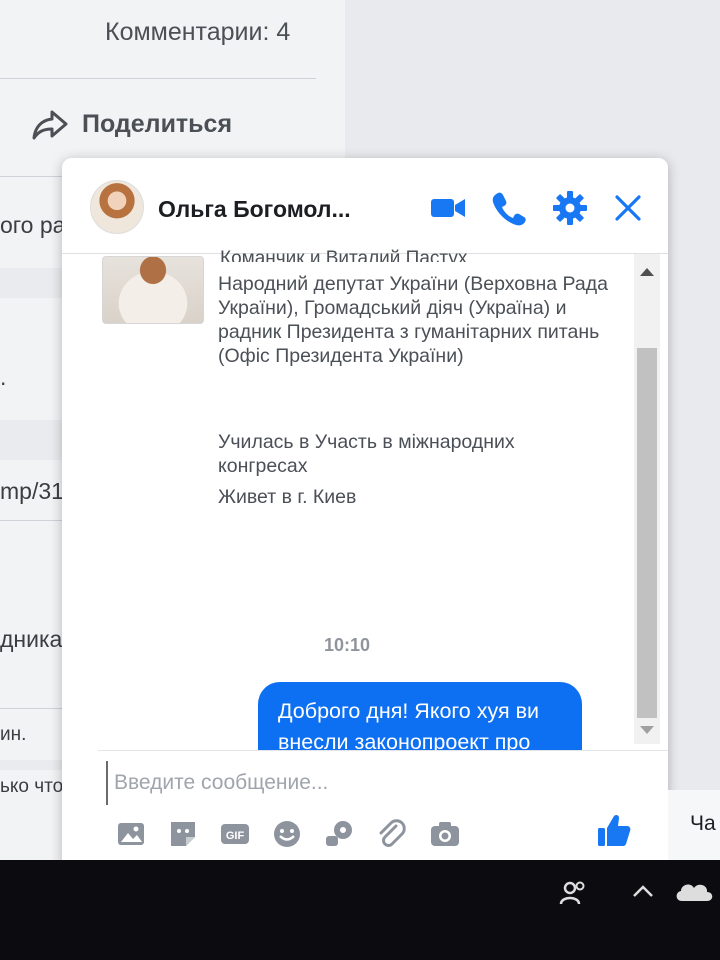  I want to click on profile-photo, so click(153, 290).